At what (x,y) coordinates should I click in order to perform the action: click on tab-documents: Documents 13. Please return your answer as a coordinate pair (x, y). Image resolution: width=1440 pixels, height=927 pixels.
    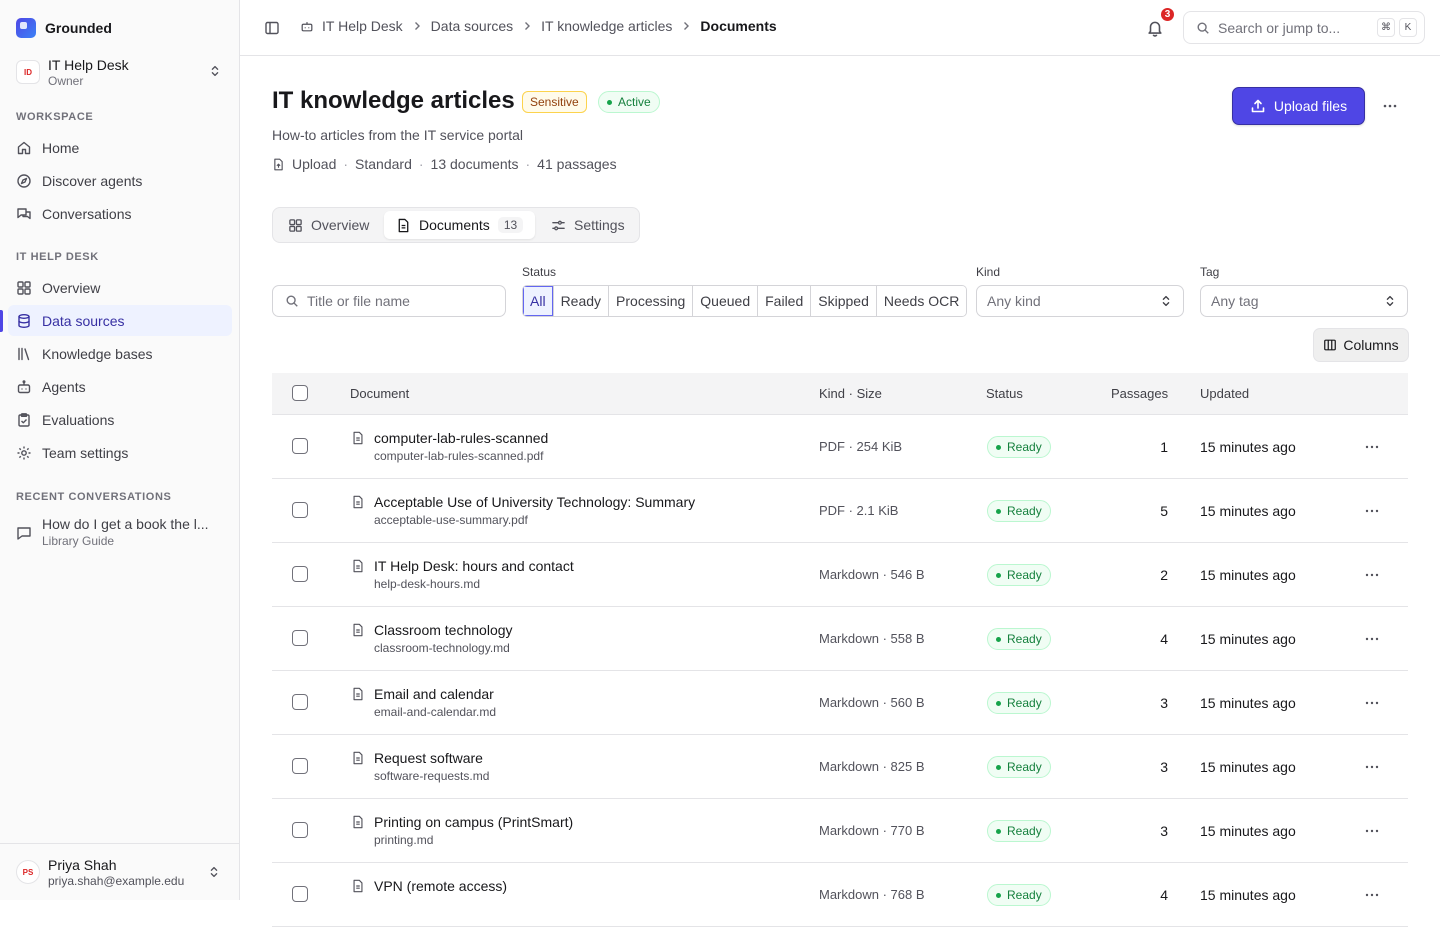
    Looking at the image, I should click on (460, 225).